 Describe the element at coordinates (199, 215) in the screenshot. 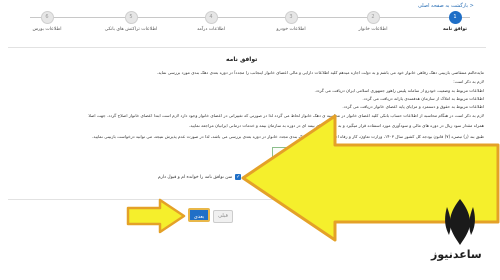

I see `next-button: بعدی` at that location.